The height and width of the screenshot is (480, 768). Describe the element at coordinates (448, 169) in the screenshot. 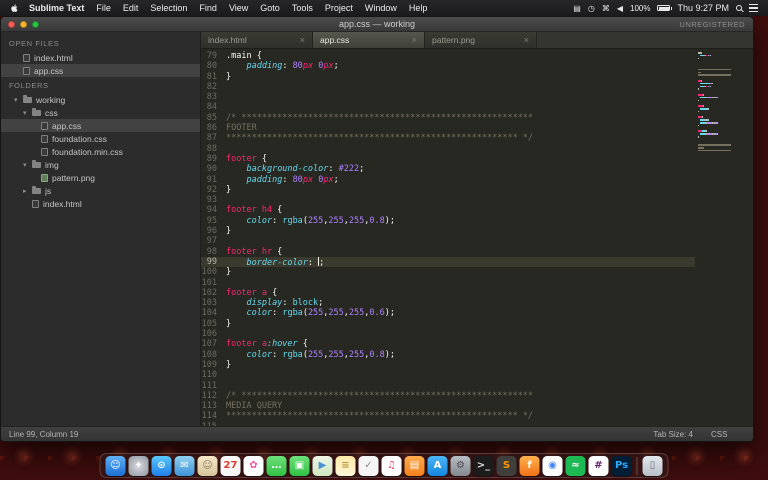

I see `code-line: 90 background-color: #222;` at that location.